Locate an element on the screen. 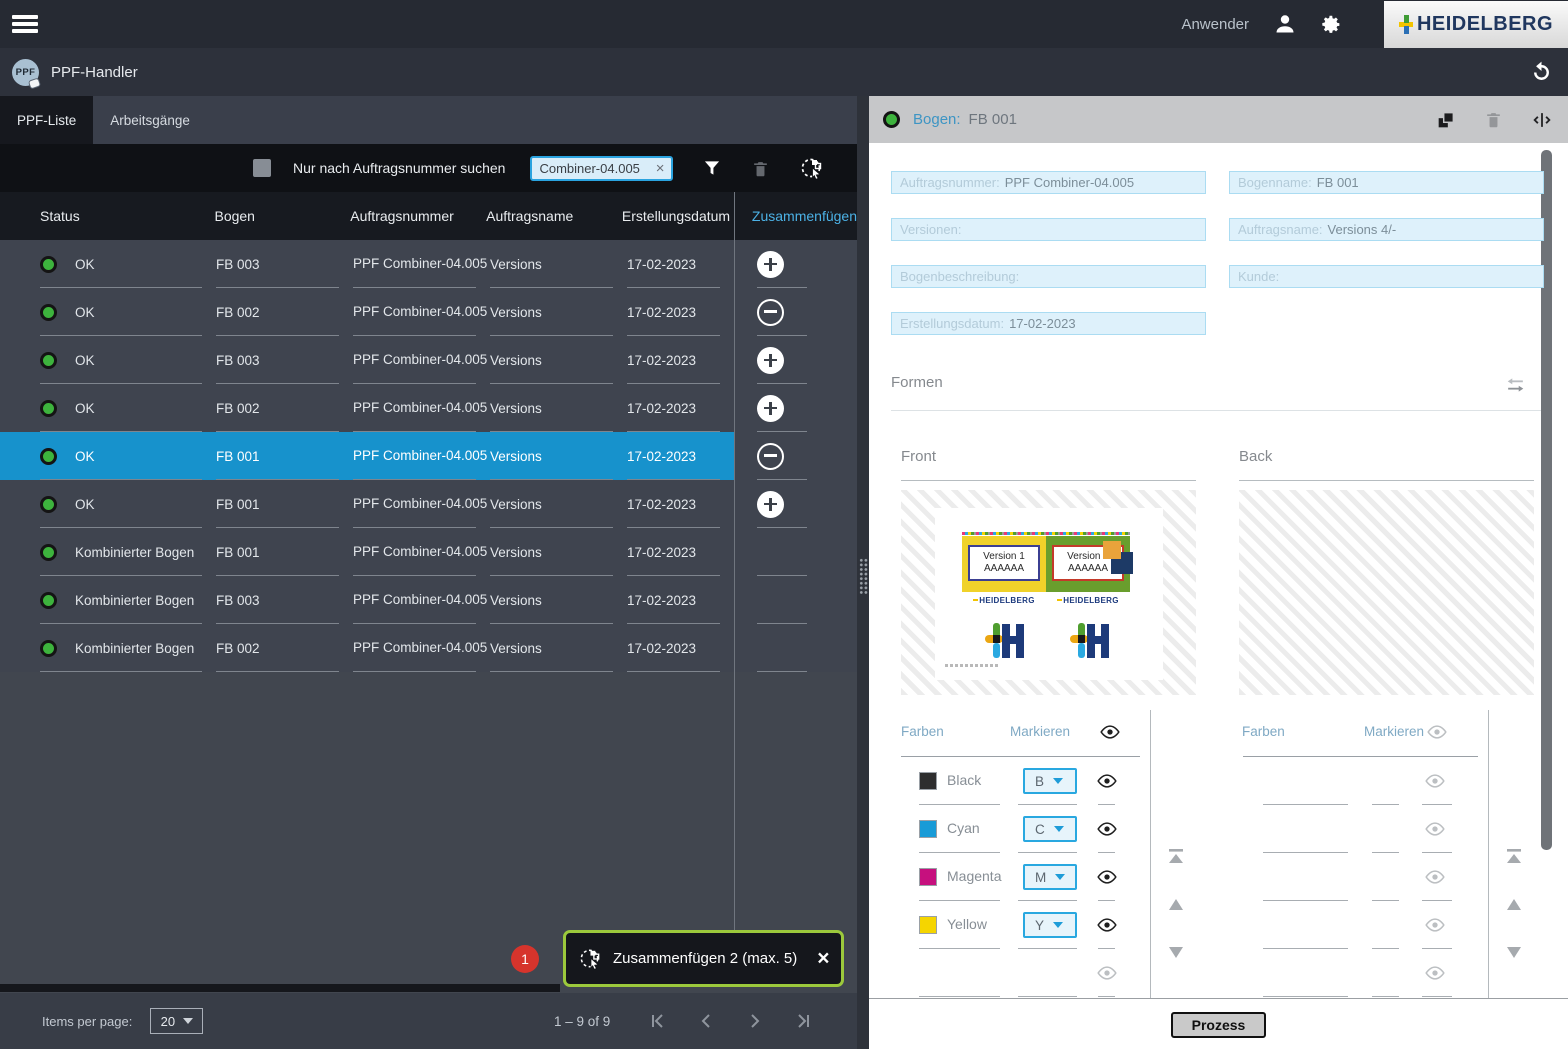  column-header-zusammenfuegen: Zusammenfügen is located at coordinates (793, 216).